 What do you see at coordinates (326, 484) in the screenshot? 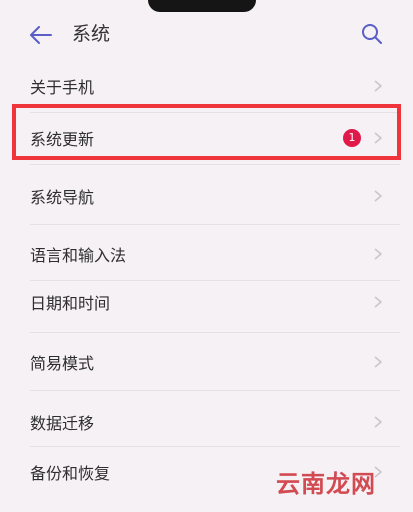
I see `watermark-text: 云南龙网` at bounding box center [326, 484].